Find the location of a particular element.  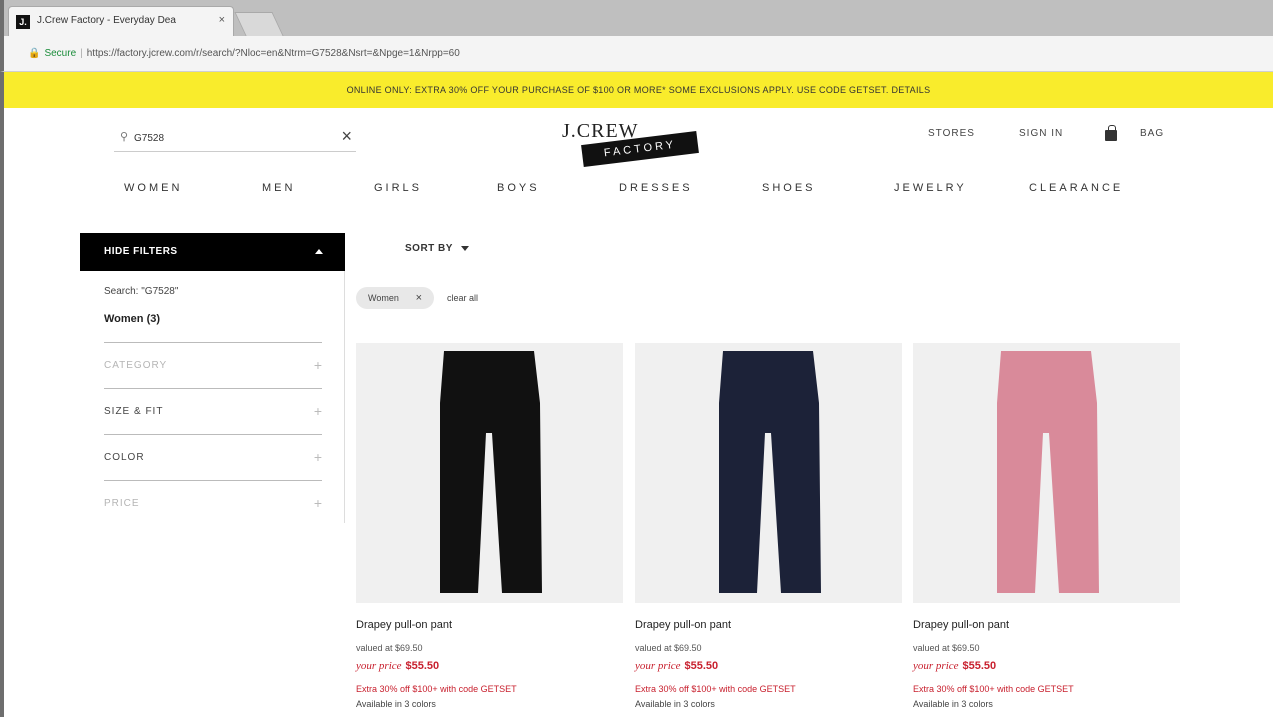

tab-title: J.Crew Factory - Everyday Dea is located at coordinates (106, 20).